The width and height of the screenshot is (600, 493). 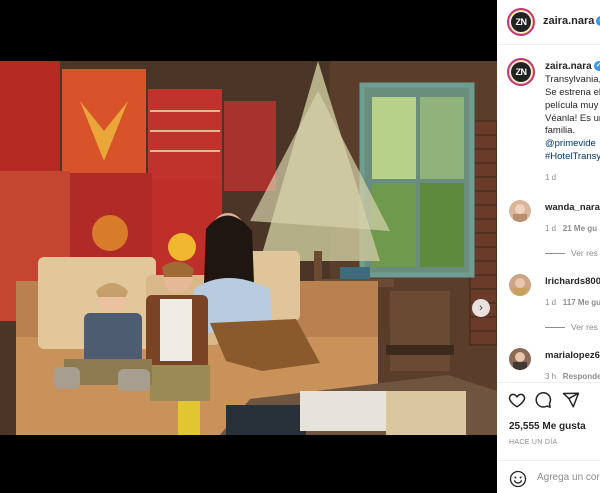 What do you see at coordinates (581, 376) in the screenshot?
I see `reply-button: Responde` at bounding box center [581, 376].